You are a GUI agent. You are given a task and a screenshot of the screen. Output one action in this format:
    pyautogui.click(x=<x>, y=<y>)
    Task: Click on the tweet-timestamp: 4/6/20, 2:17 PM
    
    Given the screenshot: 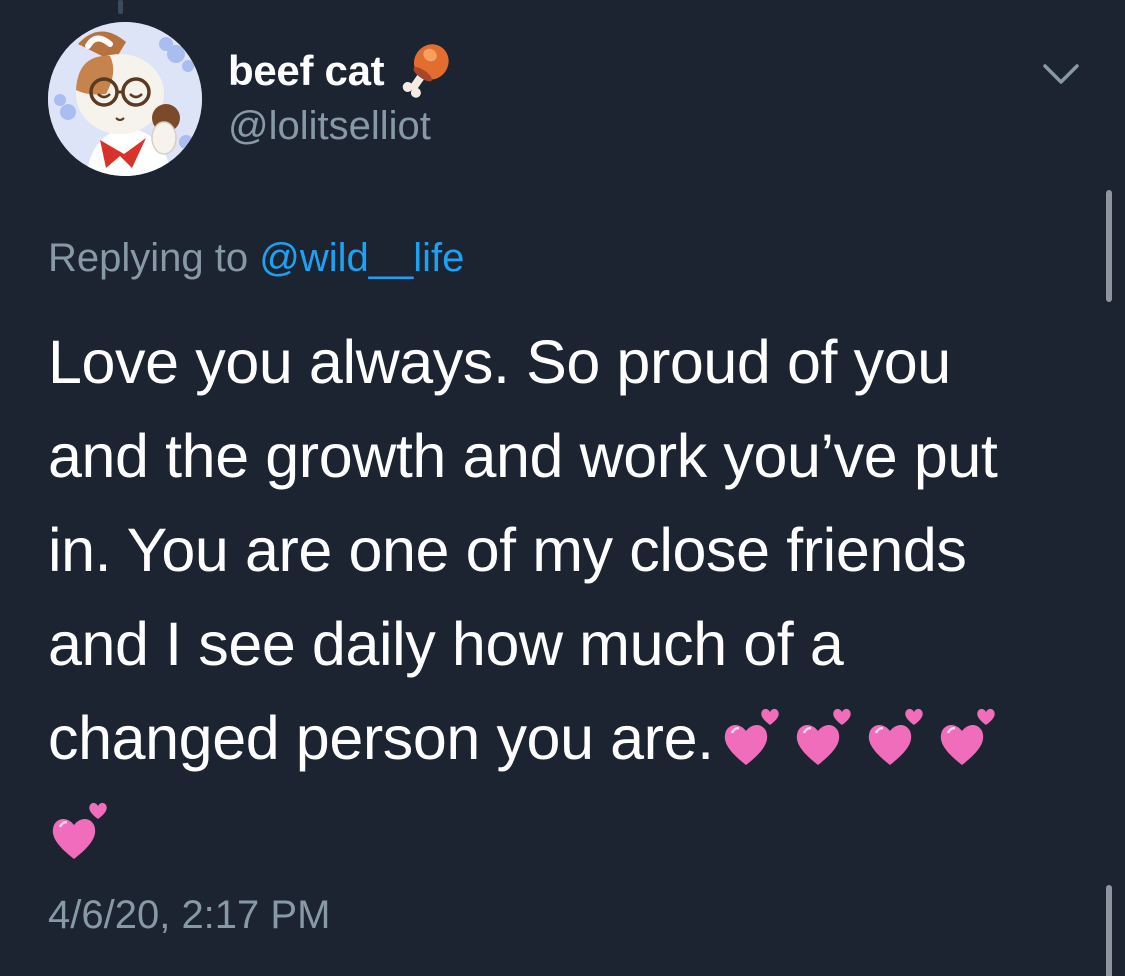 What is the action you would take?
    pyautogui.click(x=189, y=915)
    